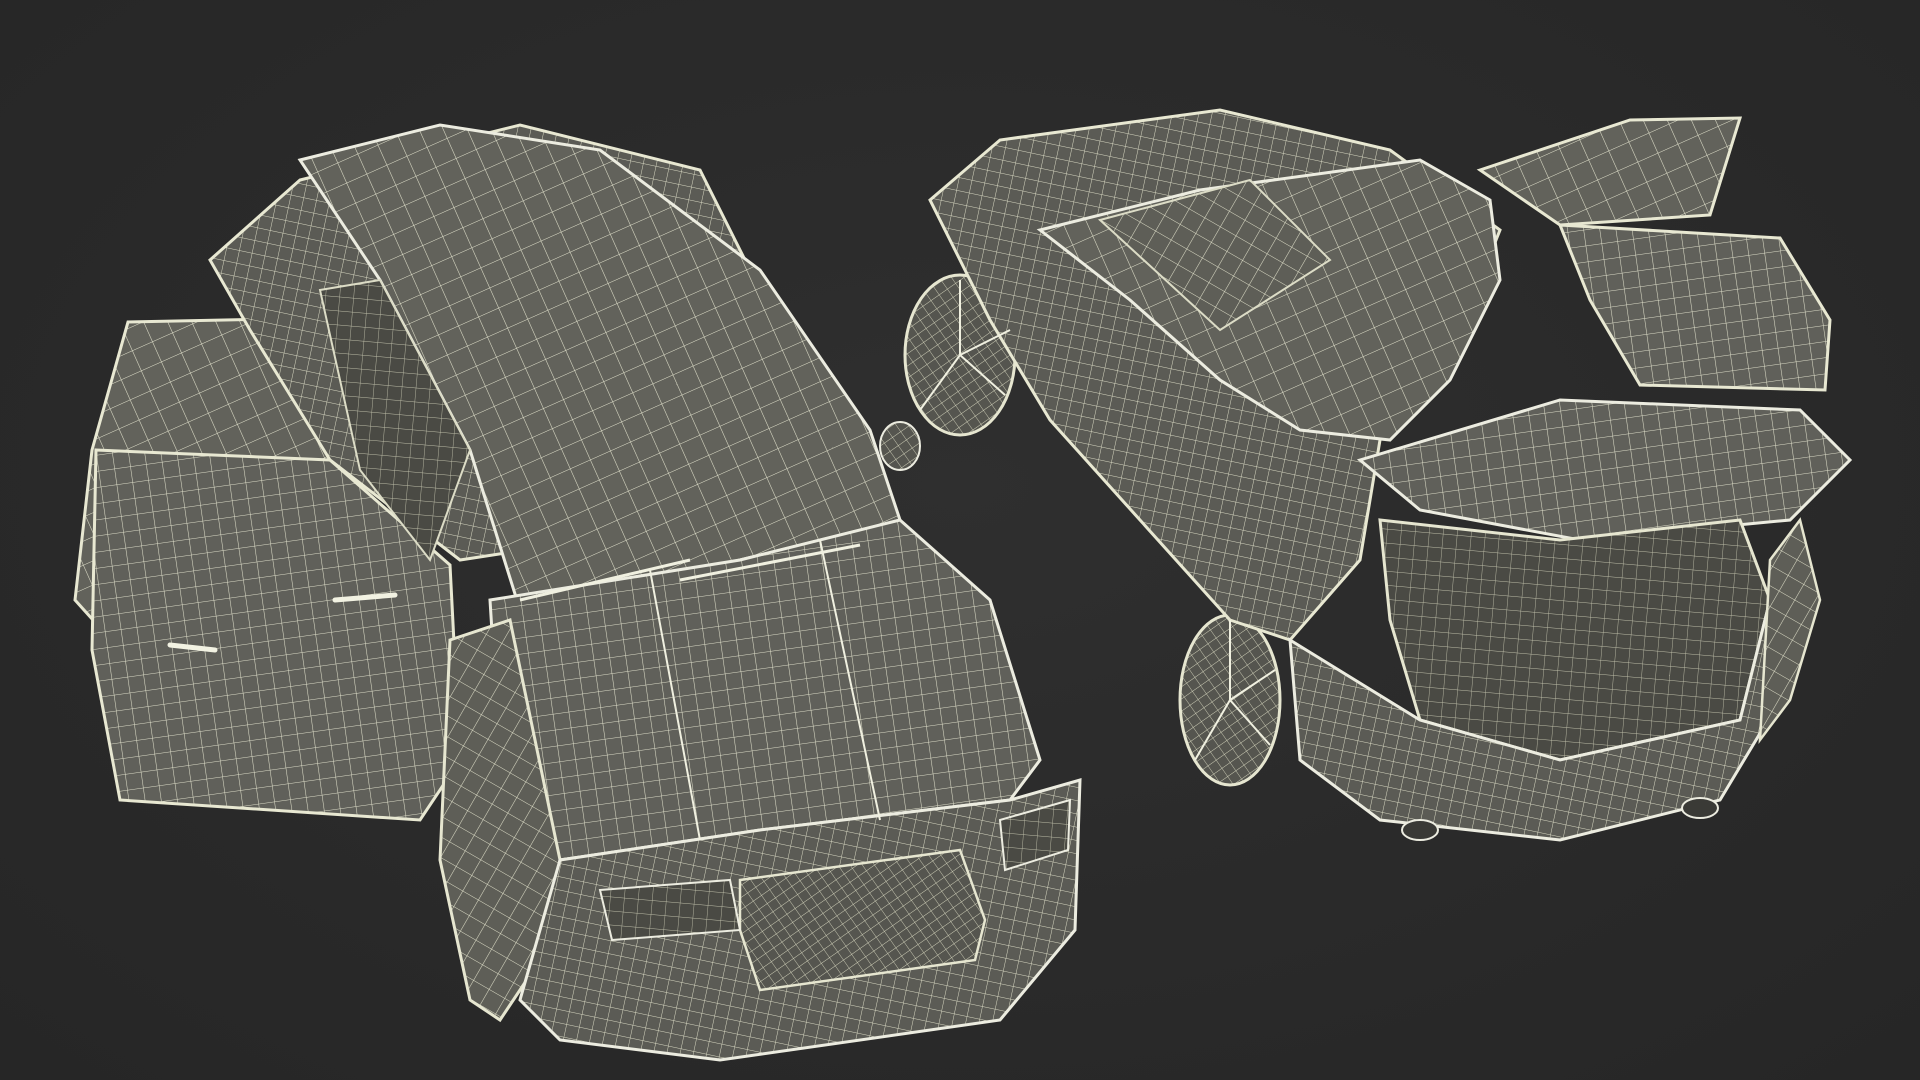  I want to click on exhaust-right, so click(1700, 808).